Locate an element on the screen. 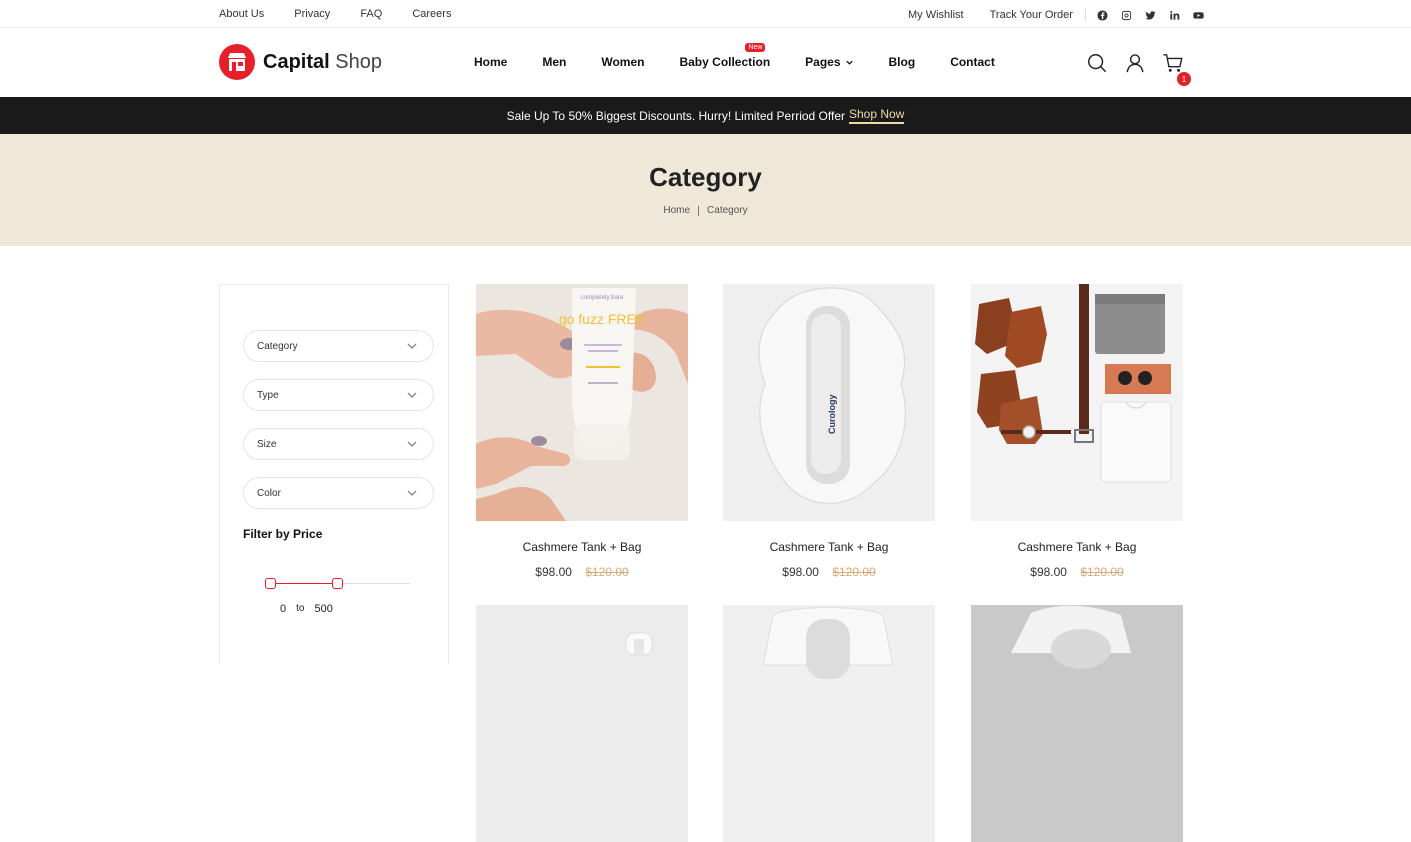 The height and width of the screenshot is (842, 1411). breadcrumb-home: Home is located at coordinates (676, 210).